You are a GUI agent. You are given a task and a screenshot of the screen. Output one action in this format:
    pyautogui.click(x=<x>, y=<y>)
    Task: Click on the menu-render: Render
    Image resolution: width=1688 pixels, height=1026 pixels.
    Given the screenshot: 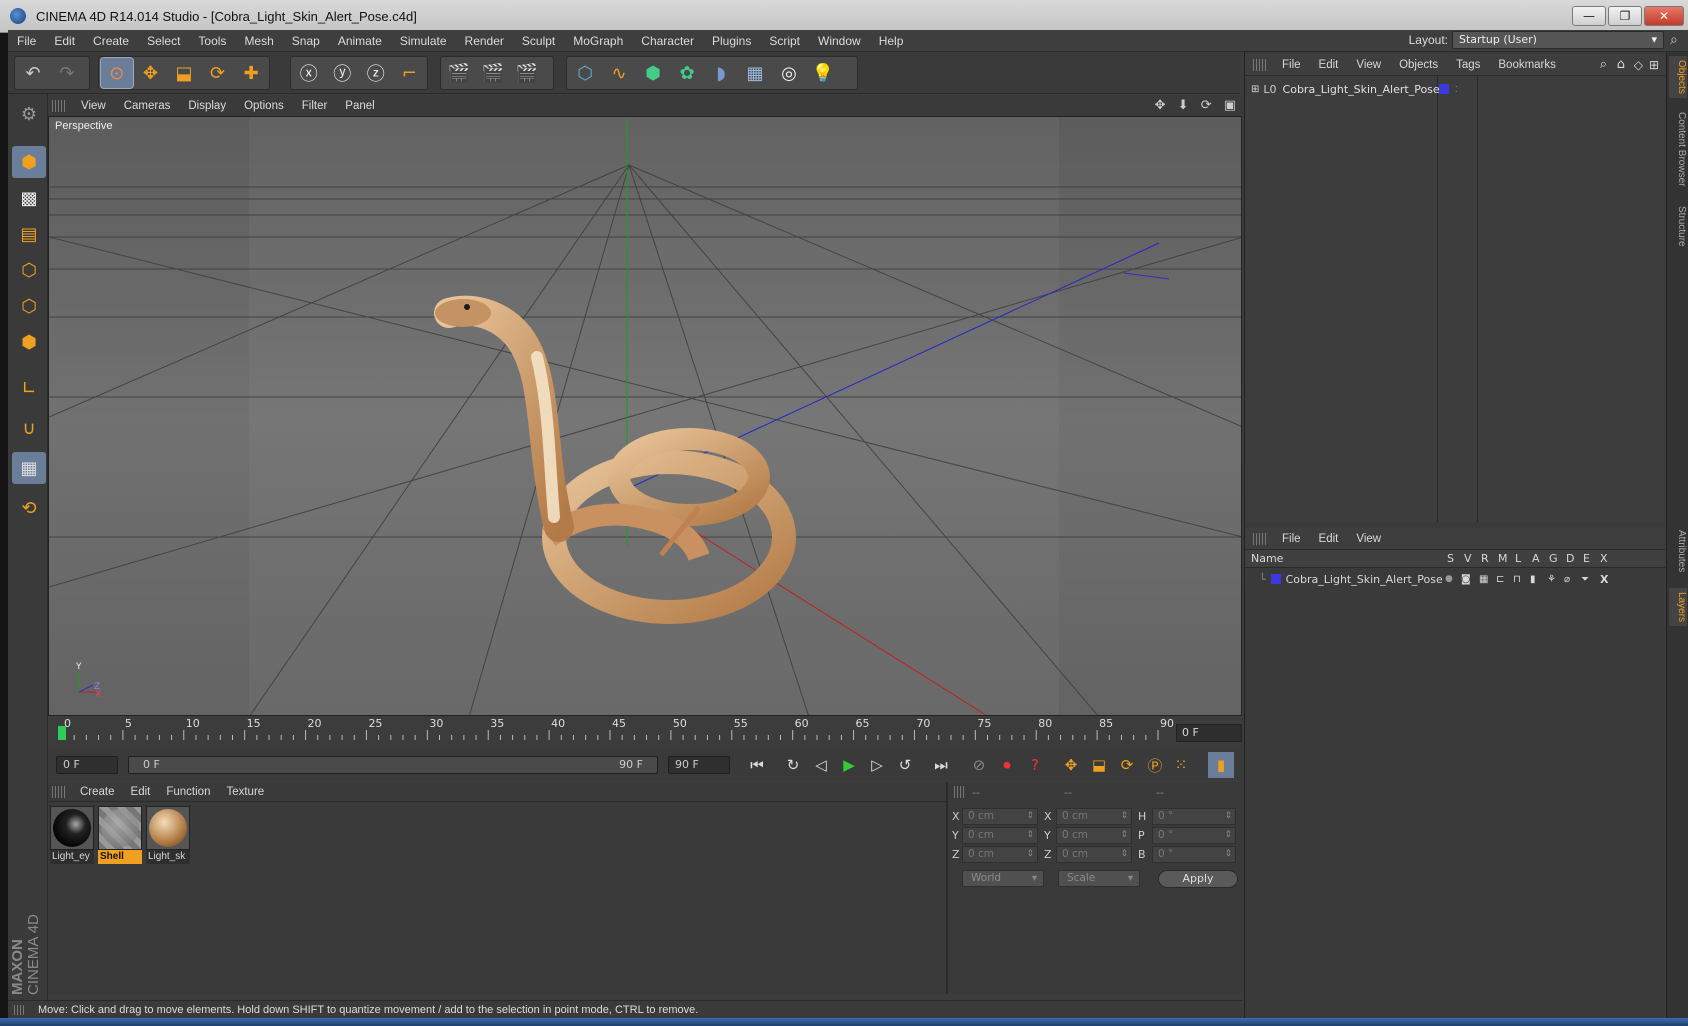 What is the action you would take?
    pyautogui.click(x=484, y=41)
    